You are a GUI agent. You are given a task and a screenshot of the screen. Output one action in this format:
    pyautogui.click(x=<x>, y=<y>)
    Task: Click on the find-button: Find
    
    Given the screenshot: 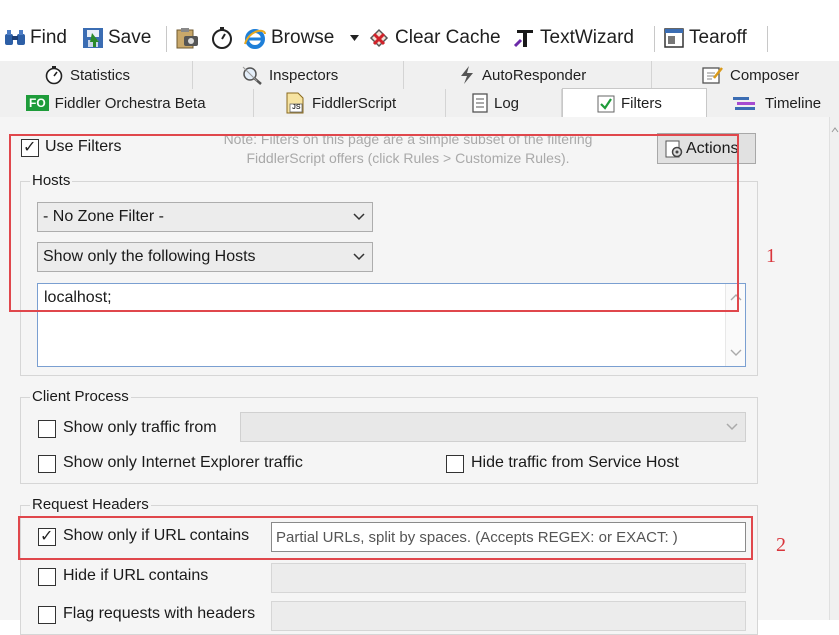 What is the action you would take?
    pyautogui.click(x=35, y=38)
    